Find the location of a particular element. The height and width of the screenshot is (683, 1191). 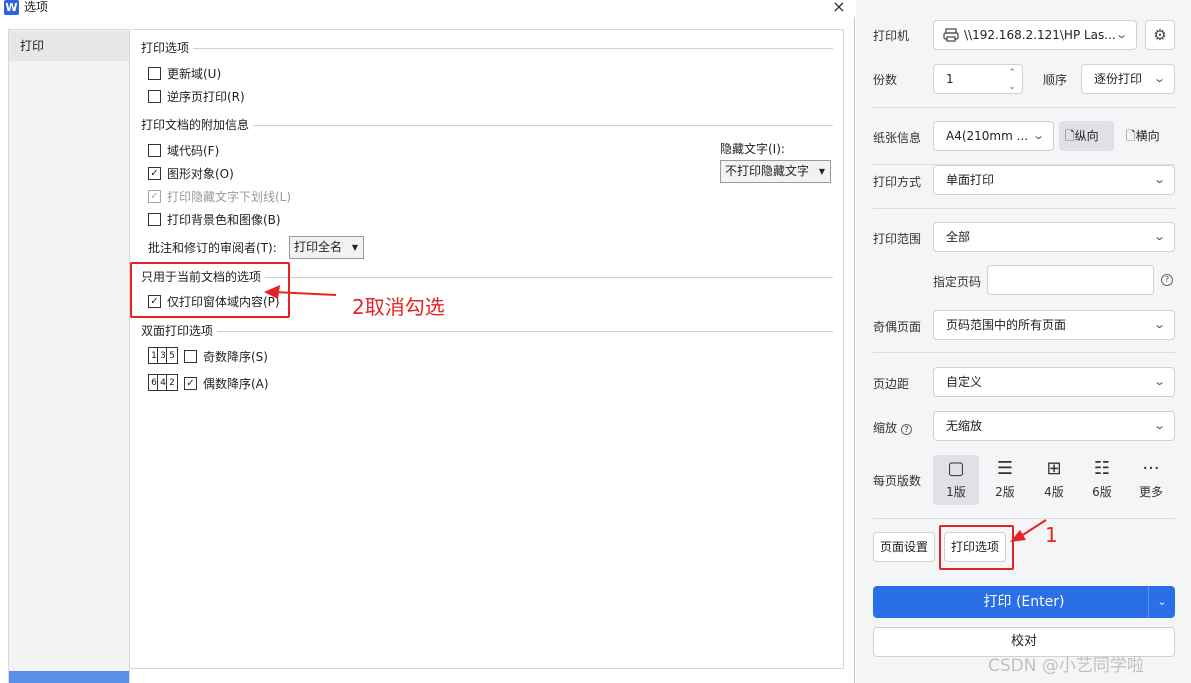

background-option: 打印背景色和图像(B) is located at coordinates (214, 219).